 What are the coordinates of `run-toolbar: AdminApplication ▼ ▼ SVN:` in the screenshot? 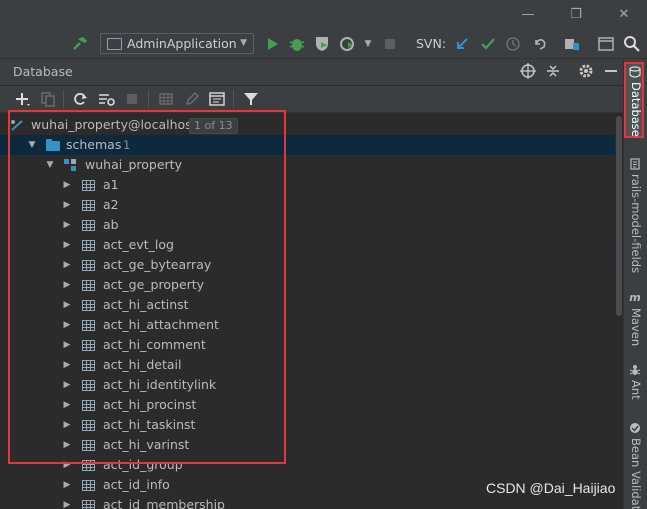 It's located at (323, 44).